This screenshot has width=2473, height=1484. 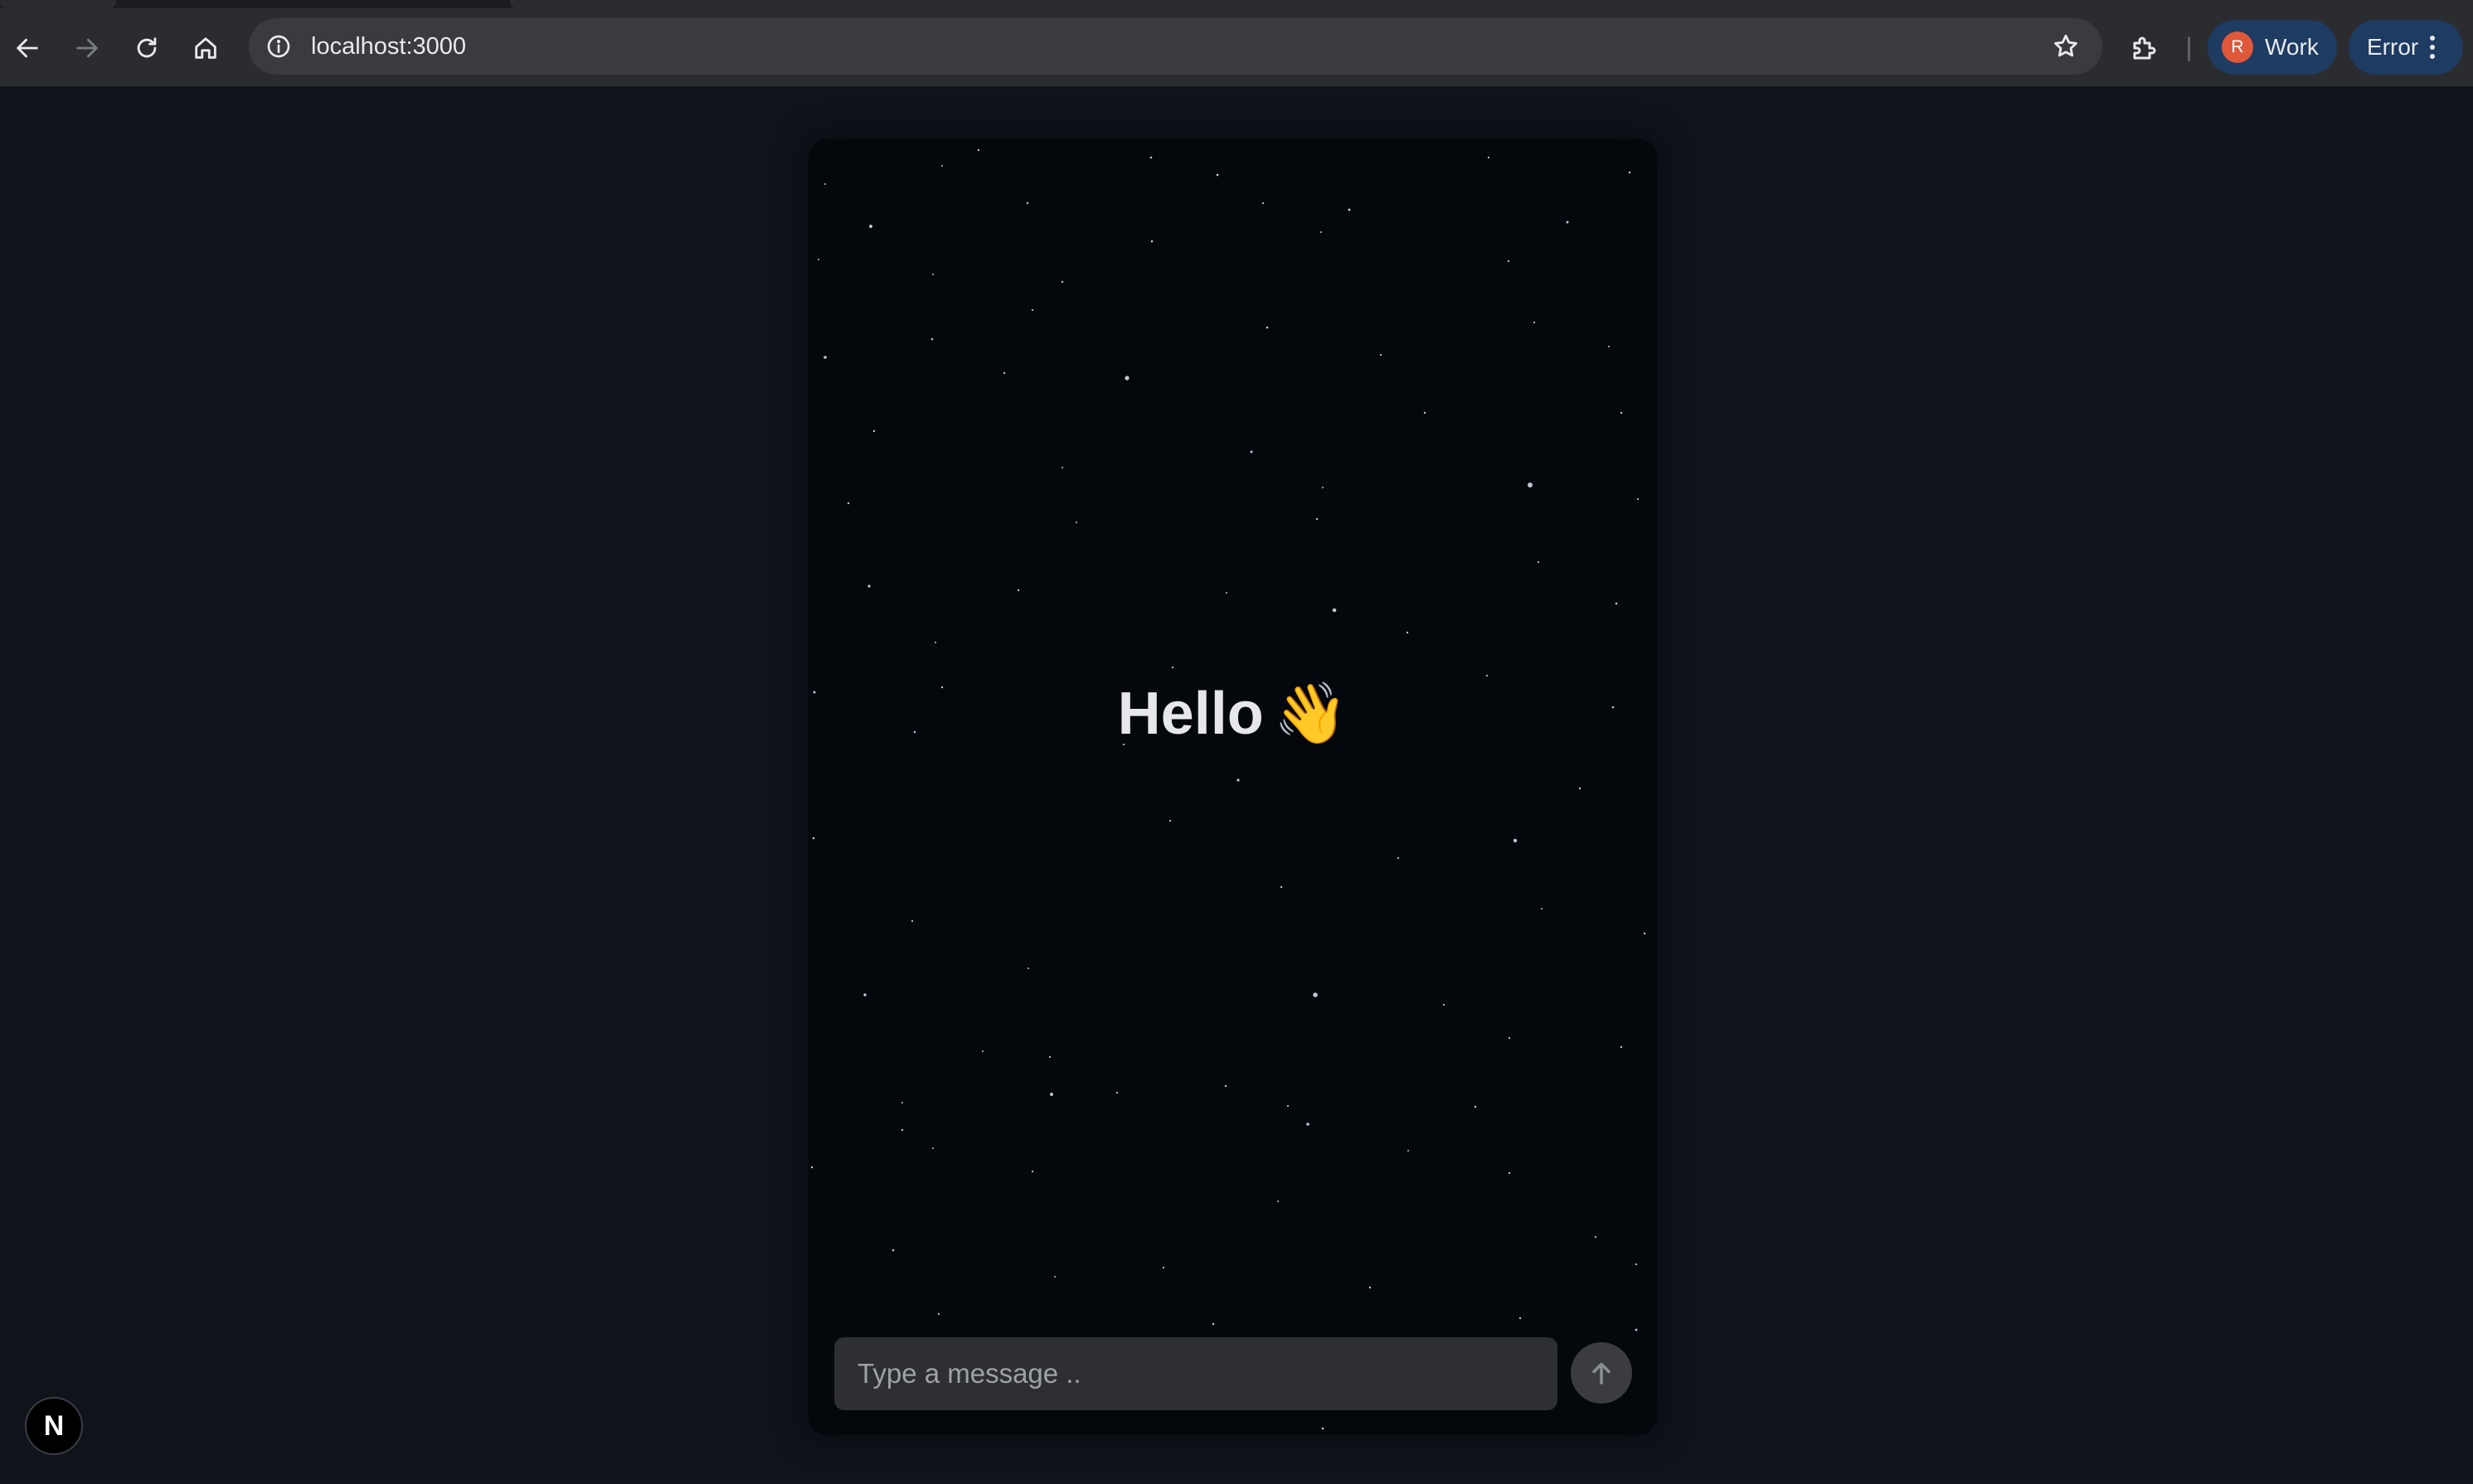 I want to click on reload-button, so click(x=147, y=48).